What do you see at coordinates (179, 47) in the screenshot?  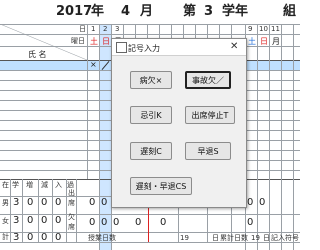 I see `dialog-titlebar: 記号入力 ✕` at bounding box center [179, 47].